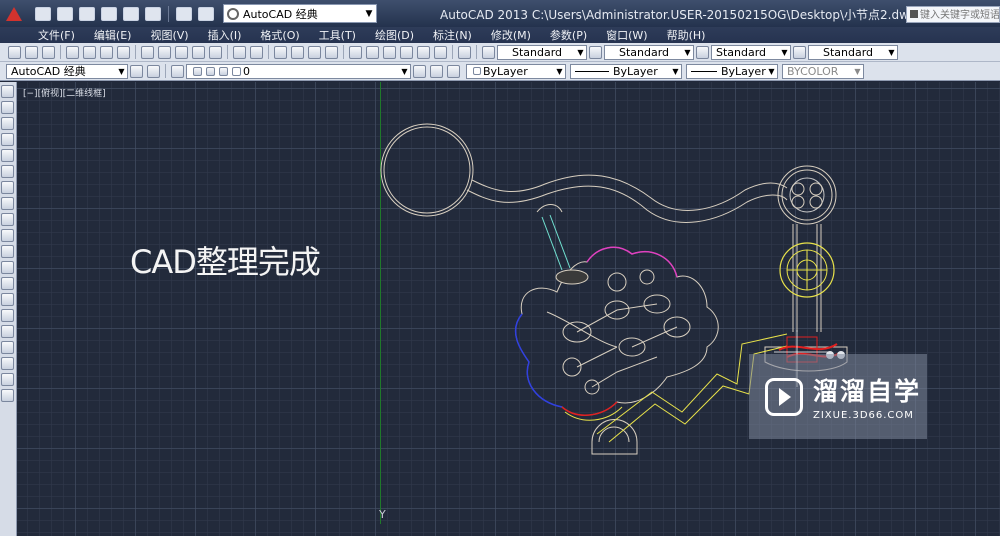 The image size is (1000, 536). I want to click on new-icon, so click(43, 13).